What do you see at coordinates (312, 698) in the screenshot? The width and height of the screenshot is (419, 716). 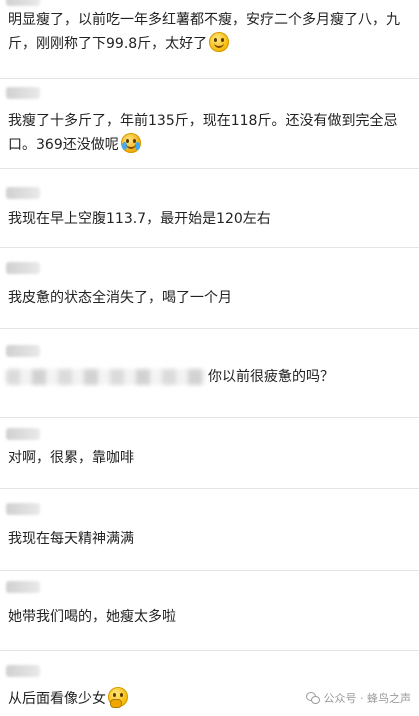 I see `wechat-icon` at bounding box center [312, 698].